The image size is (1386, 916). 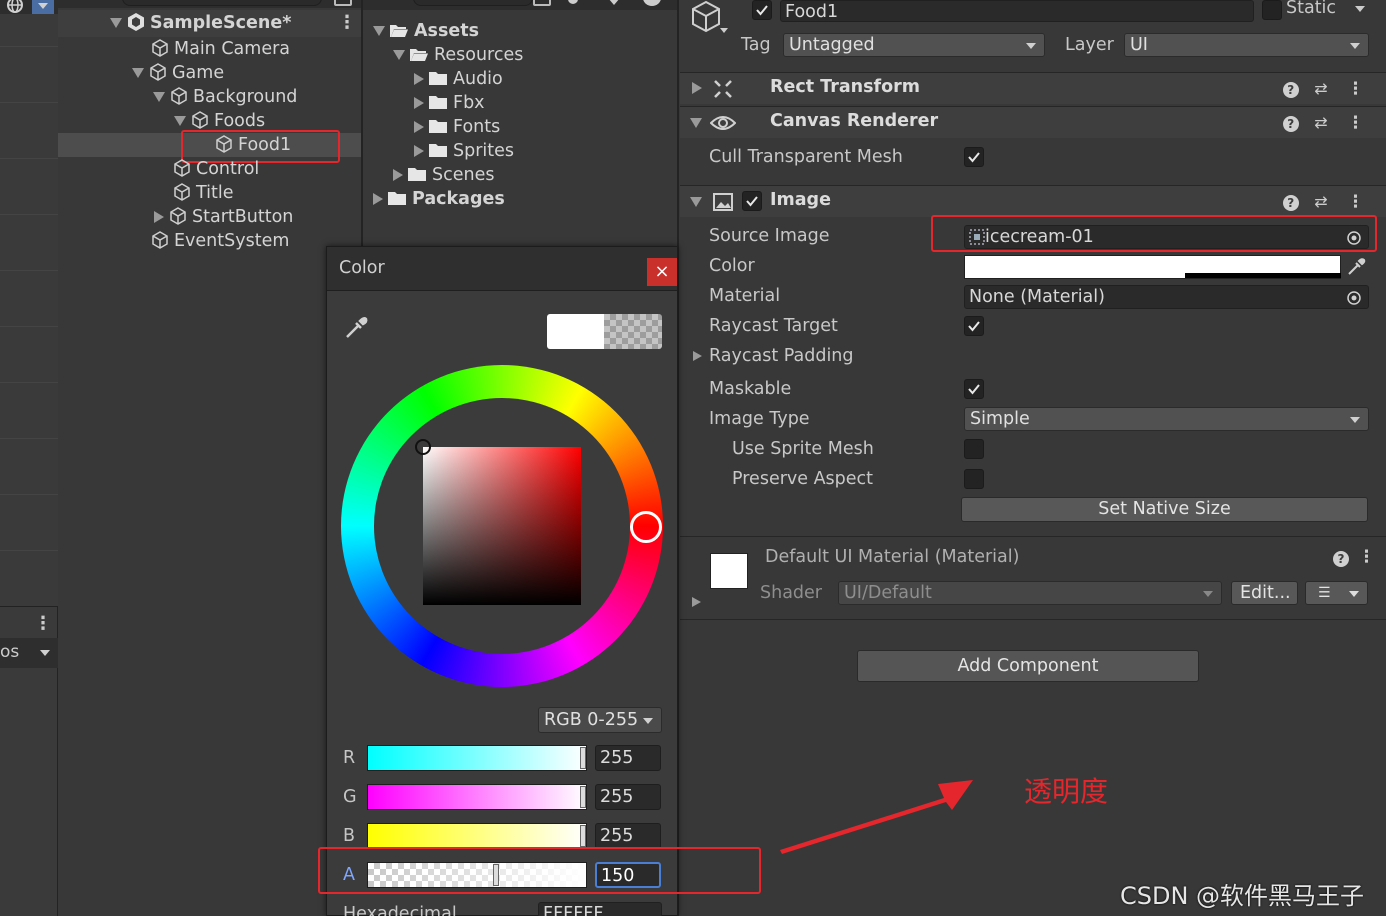 I want to click on project-item-resources: Resources, so click(x=458, y=55).